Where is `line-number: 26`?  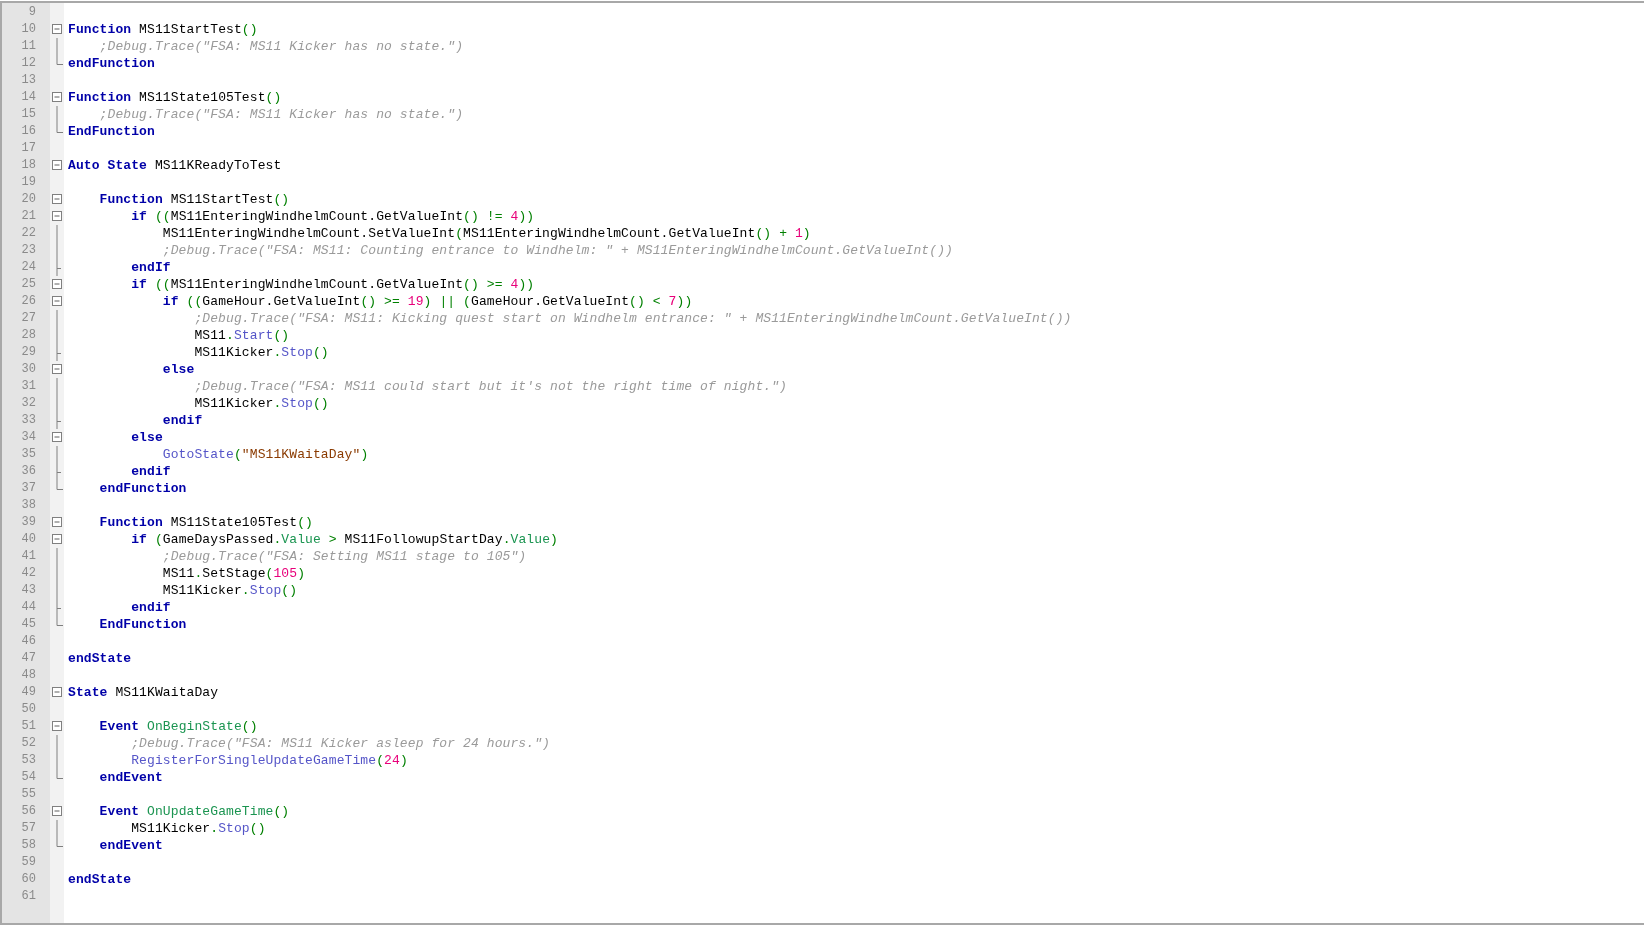
line-number: 26 is located at coordinates (28, 301).